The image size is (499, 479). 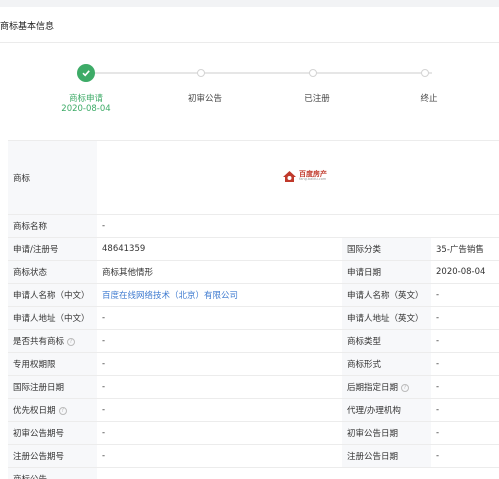 I want to click on later-designation-label: 后期指定日期?, so click(x=386, y=387).